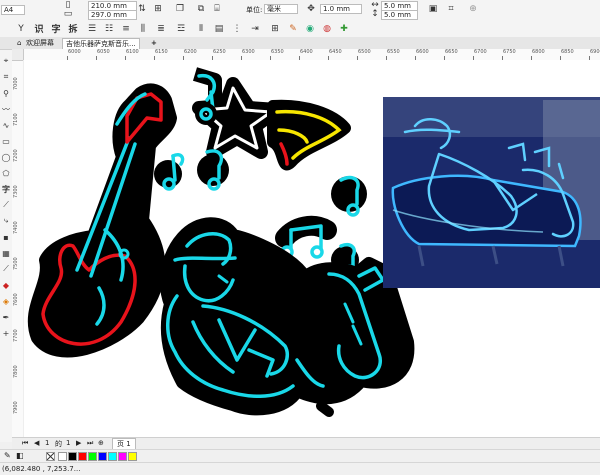 This screenshot has width=600, height=475. Describe the element at coordinates (92, 28) in the screenshot. I see `align-left-icon: ☰` at that location.